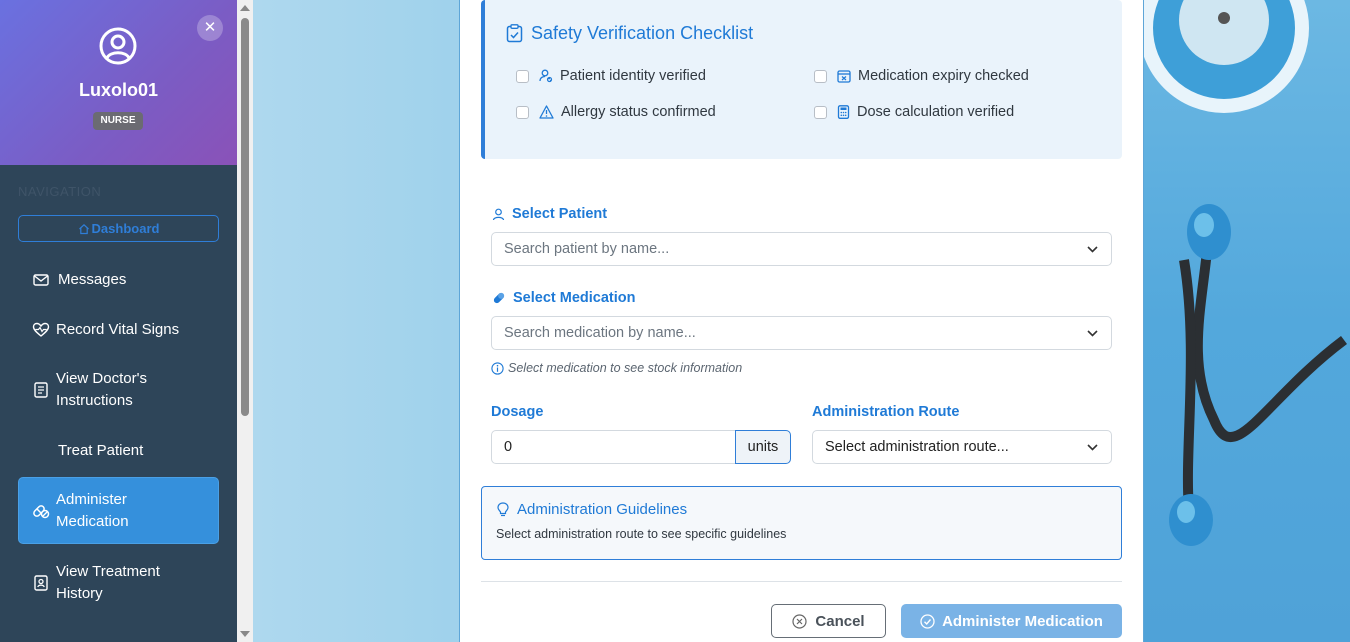 The width and height of the screenshot is (1350, 642). Describe the element at coordinates (118, 121) in the screenshot. I see `role-badge: NURSE` at that location.